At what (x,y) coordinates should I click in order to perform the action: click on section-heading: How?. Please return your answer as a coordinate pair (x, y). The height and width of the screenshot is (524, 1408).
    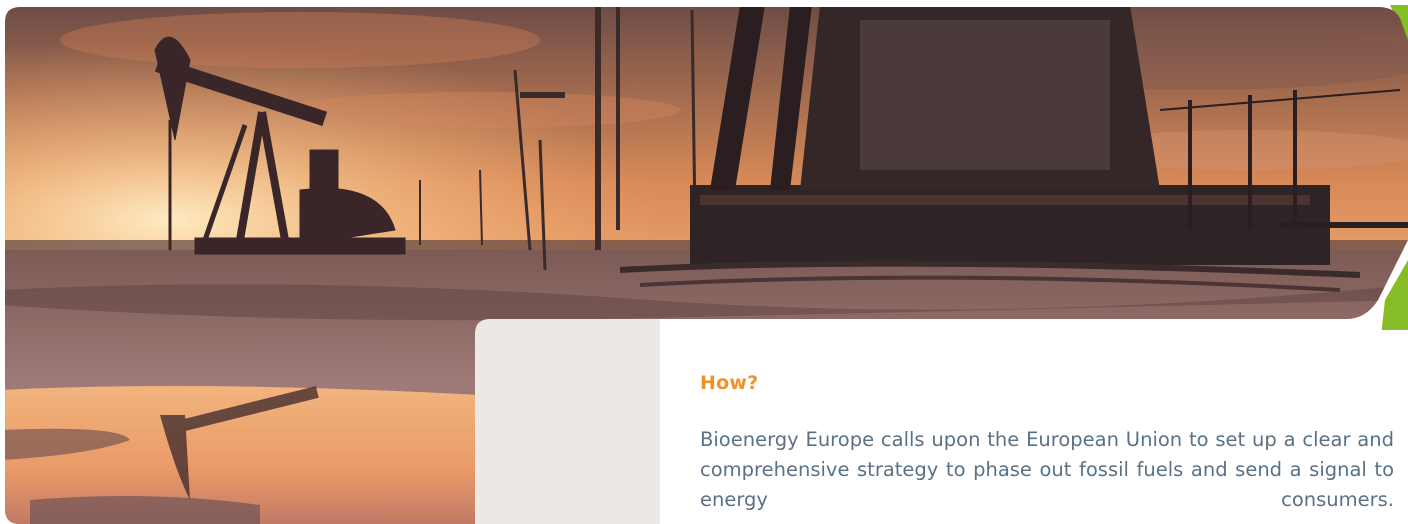
    Looking at the image, I should click on (729, 383).